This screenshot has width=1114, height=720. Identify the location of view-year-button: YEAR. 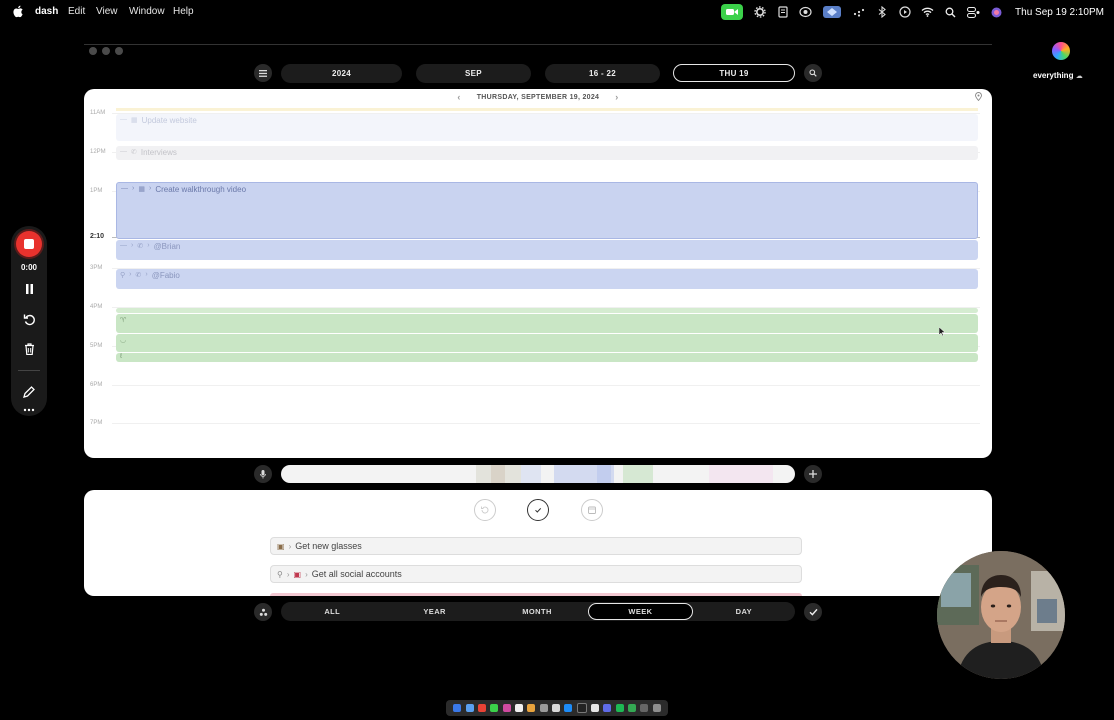
(434, 611).